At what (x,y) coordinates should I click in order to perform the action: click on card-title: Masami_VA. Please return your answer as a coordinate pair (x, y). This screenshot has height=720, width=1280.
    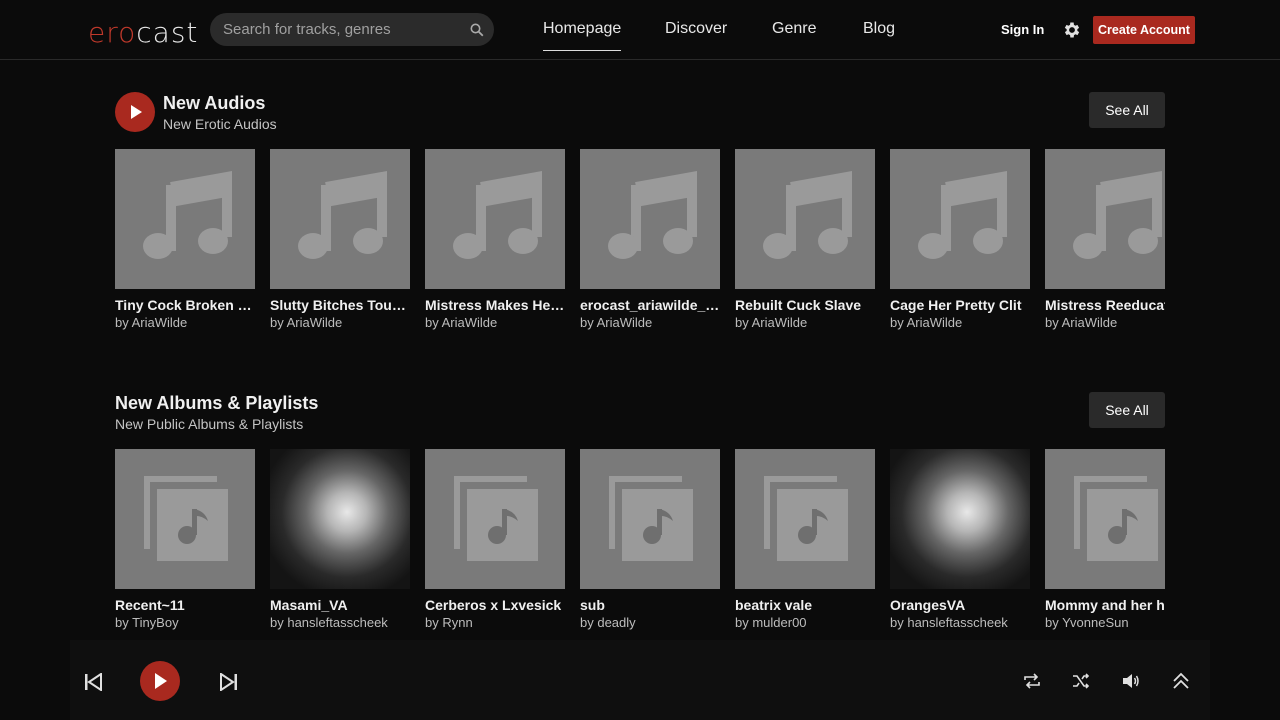
    Looking at the image, I should click on (340, 605).